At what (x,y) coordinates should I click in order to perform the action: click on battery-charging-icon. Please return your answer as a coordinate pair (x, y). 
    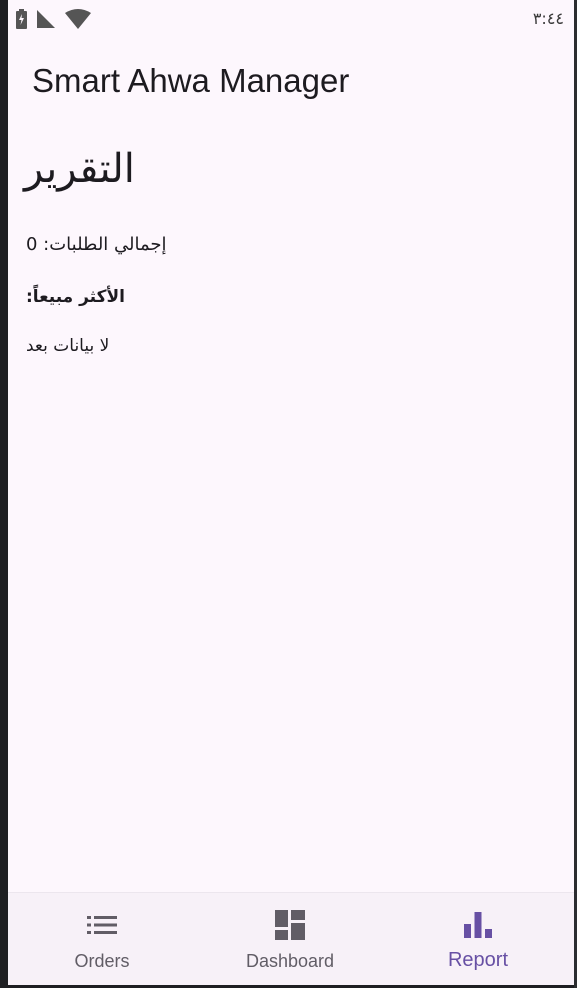
    Looking at the image, I should click on (21, 21).